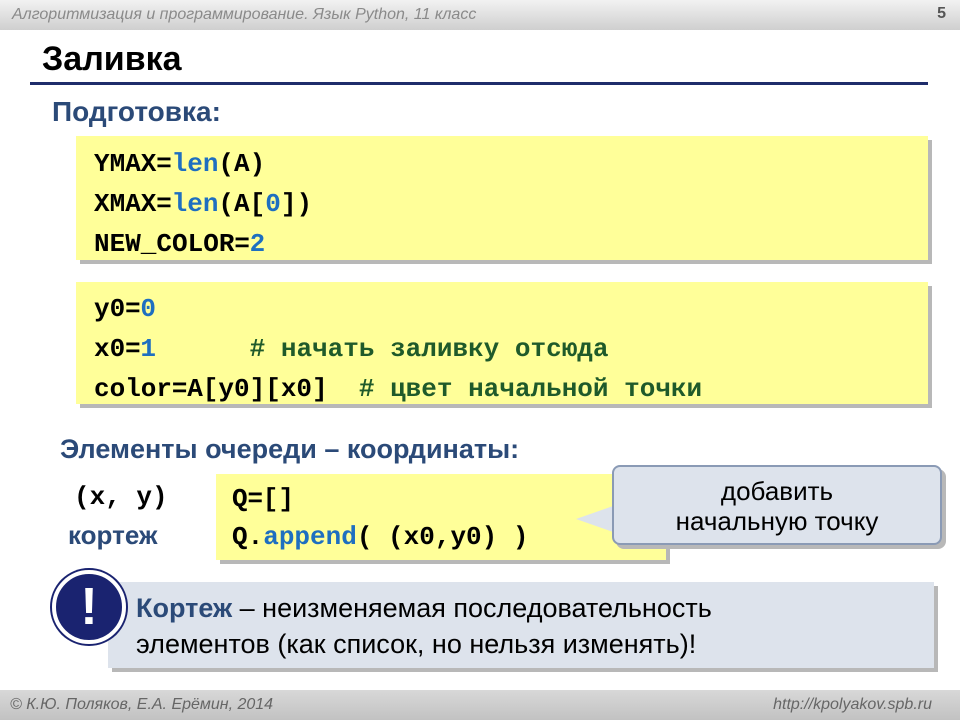 The height and width of the screenshot is (720, 960). What do you see at coordinates (121, 497) in the screenshot?
I see `tuple-example: (x, y)` at bounding box center [121, 497].